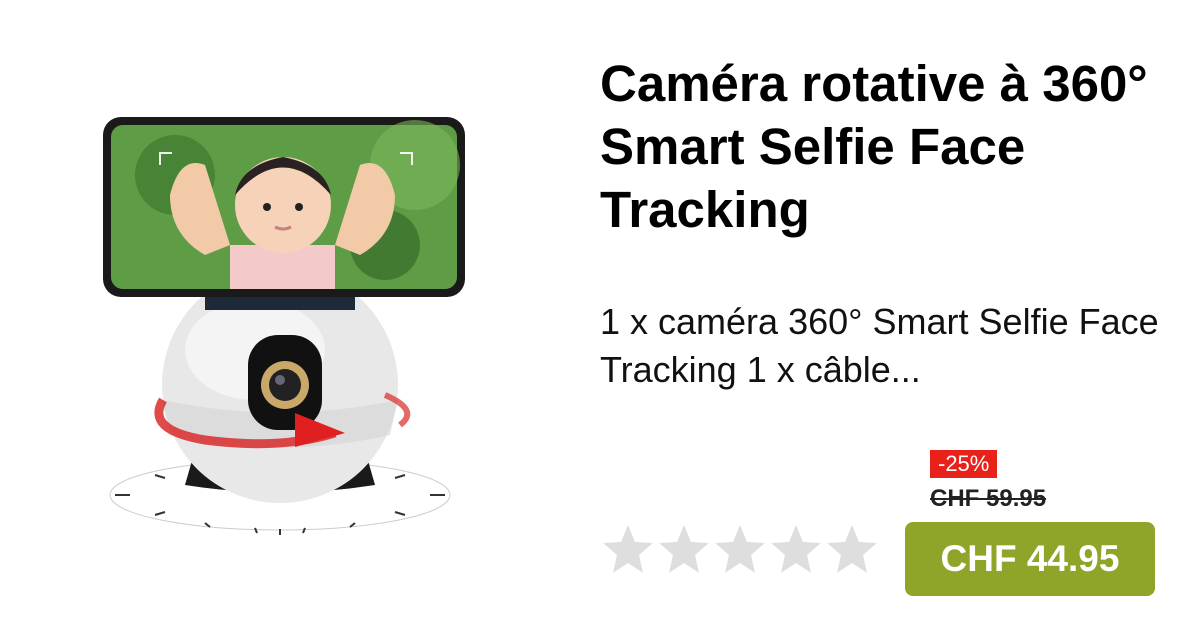 The image size is (1200, 630). Describe the element at coordinates (964, 464) in the screenshot. I see `discount-badge: -25%` at that location.